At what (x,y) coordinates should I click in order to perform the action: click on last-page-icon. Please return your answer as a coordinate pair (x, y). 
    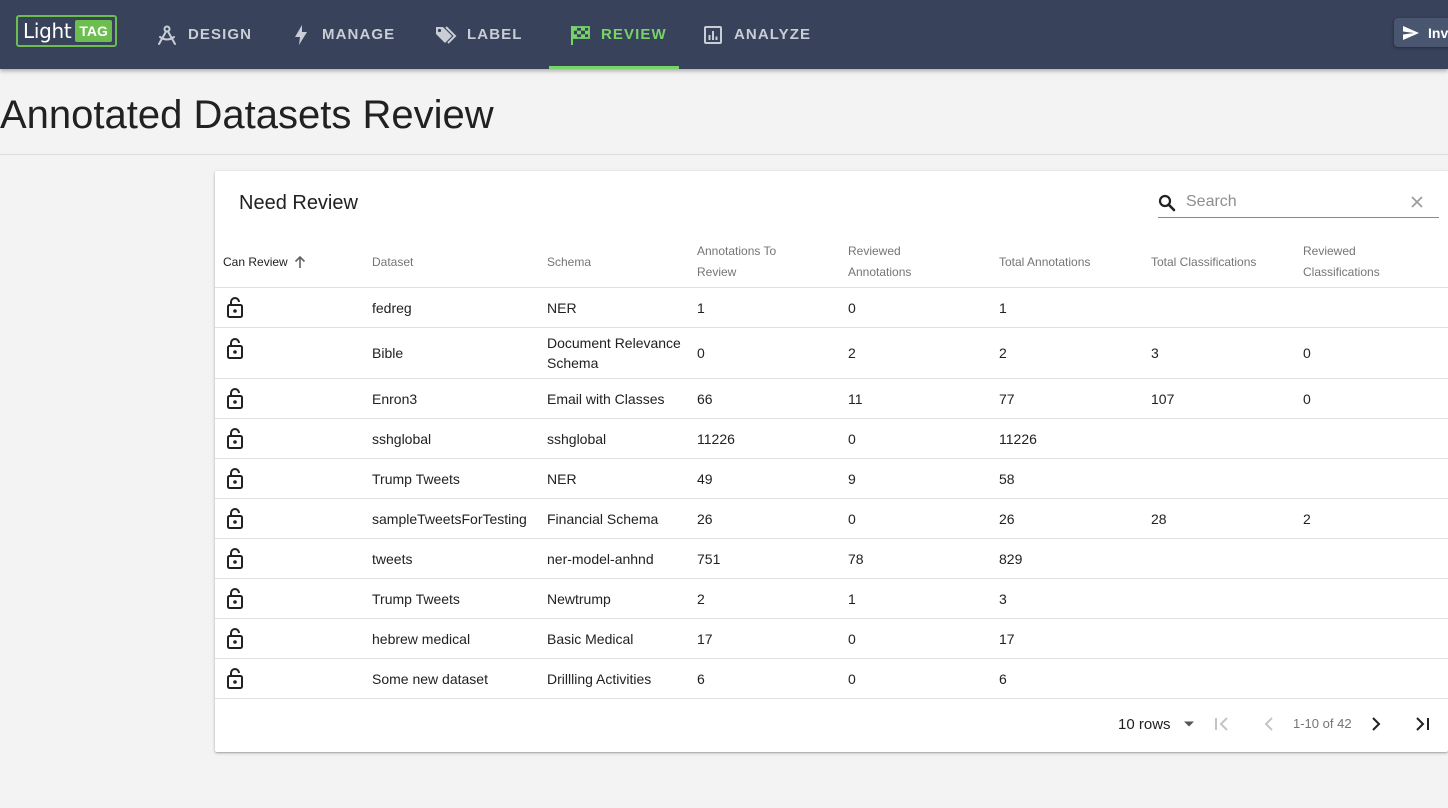
    Looking at the image, I should click on (1423, 724).